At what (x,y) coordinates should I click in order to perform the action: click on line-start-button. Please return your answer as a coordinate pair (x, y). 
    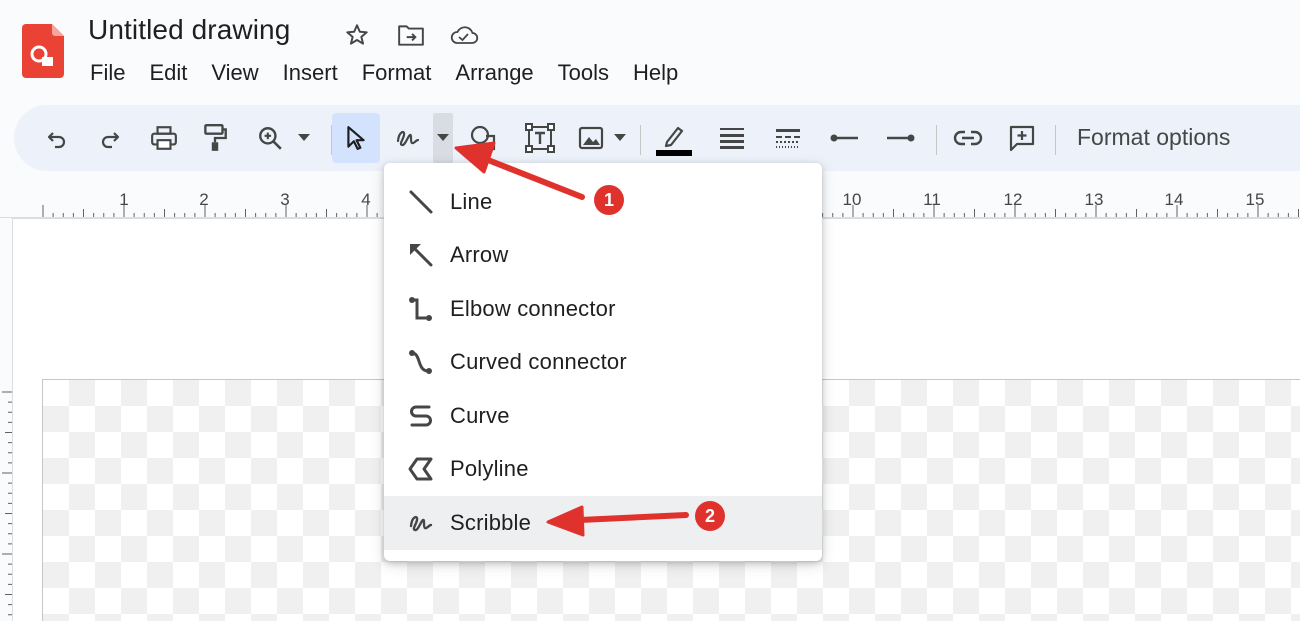
    Looking at the image, I should click on (845, 138).